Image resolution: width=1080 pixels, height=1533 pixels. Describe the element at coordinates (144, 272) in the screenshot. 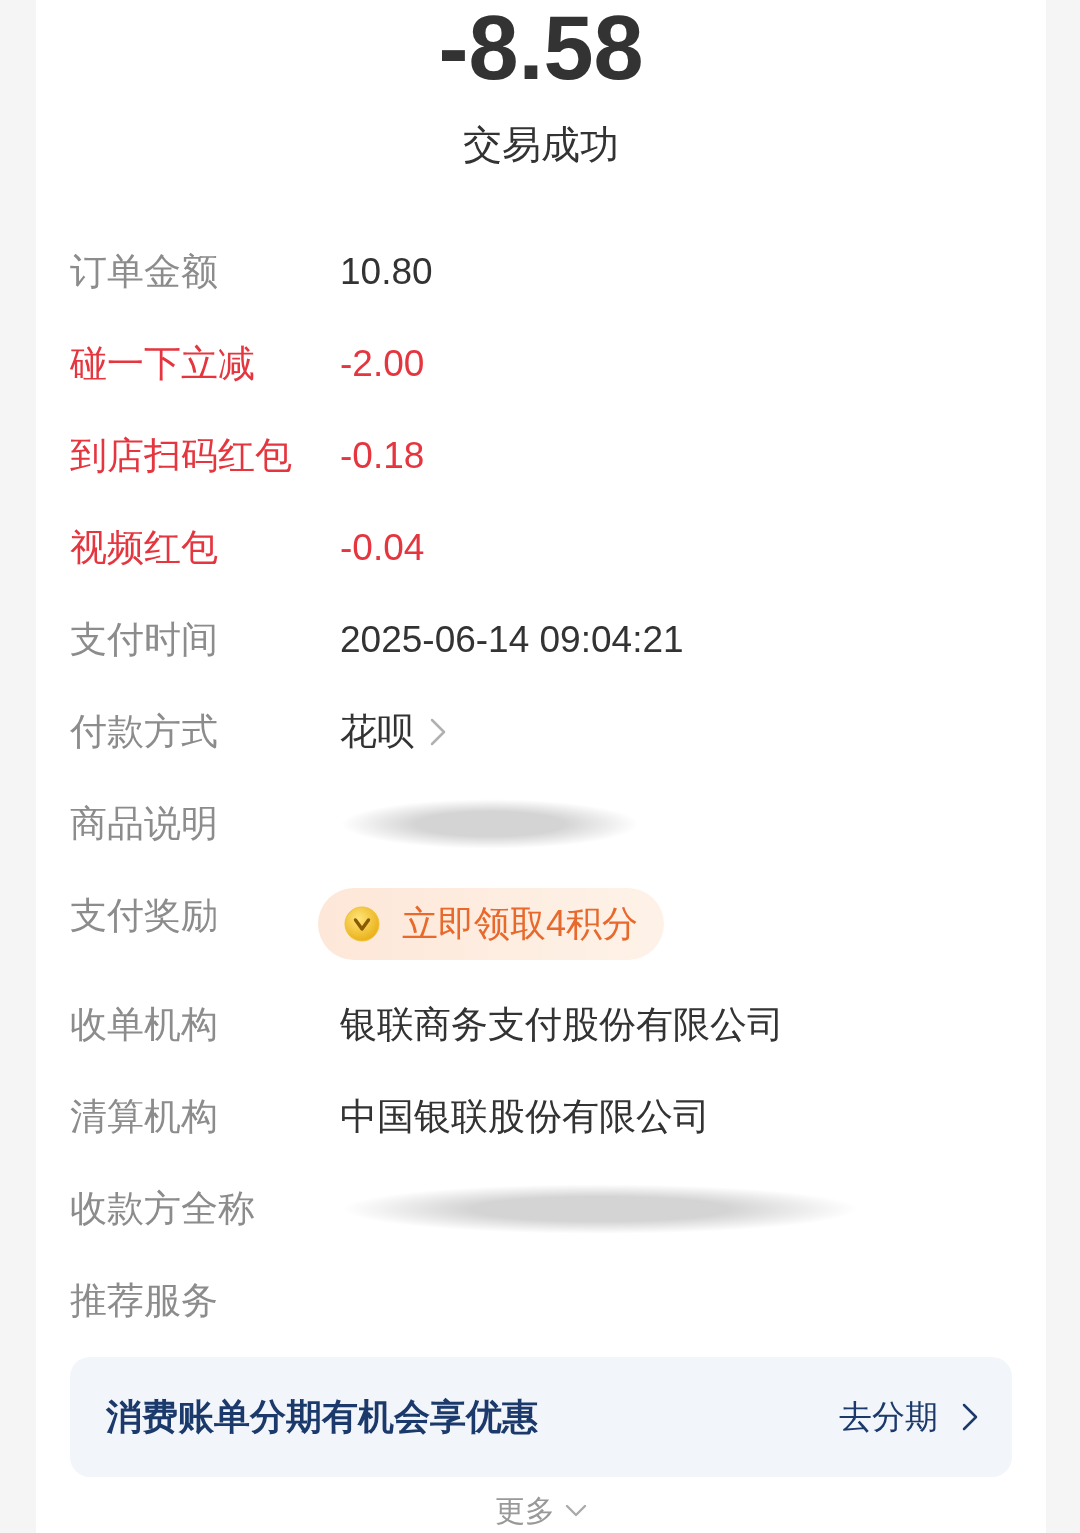

I see `field-label: 订单金额` at that location.